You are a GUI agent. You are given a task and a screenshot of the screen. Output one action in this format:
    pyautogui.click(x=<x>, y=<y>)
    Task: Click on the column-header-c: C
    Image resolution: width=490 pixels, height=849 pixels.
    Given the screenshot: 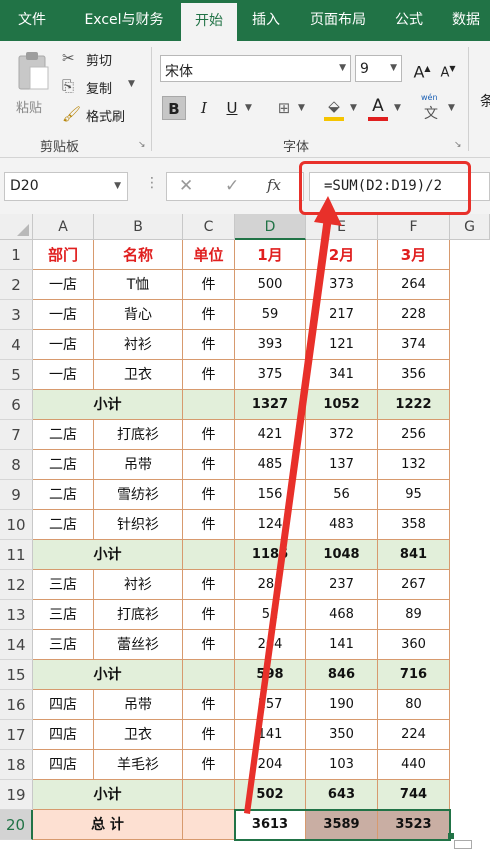 What is the action you would take?
    pyautogui.click(x=209, y=227)
    